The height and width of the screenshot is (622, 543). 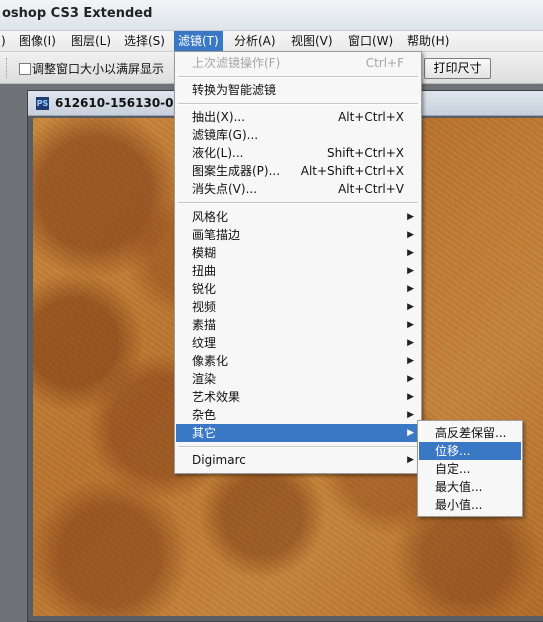 What do you see at coordinates (352, 171) in the screenshot?
I see `menu-item-shortcut: Alt+Shift+Ctrl+X` at bounding box center [352, 171].